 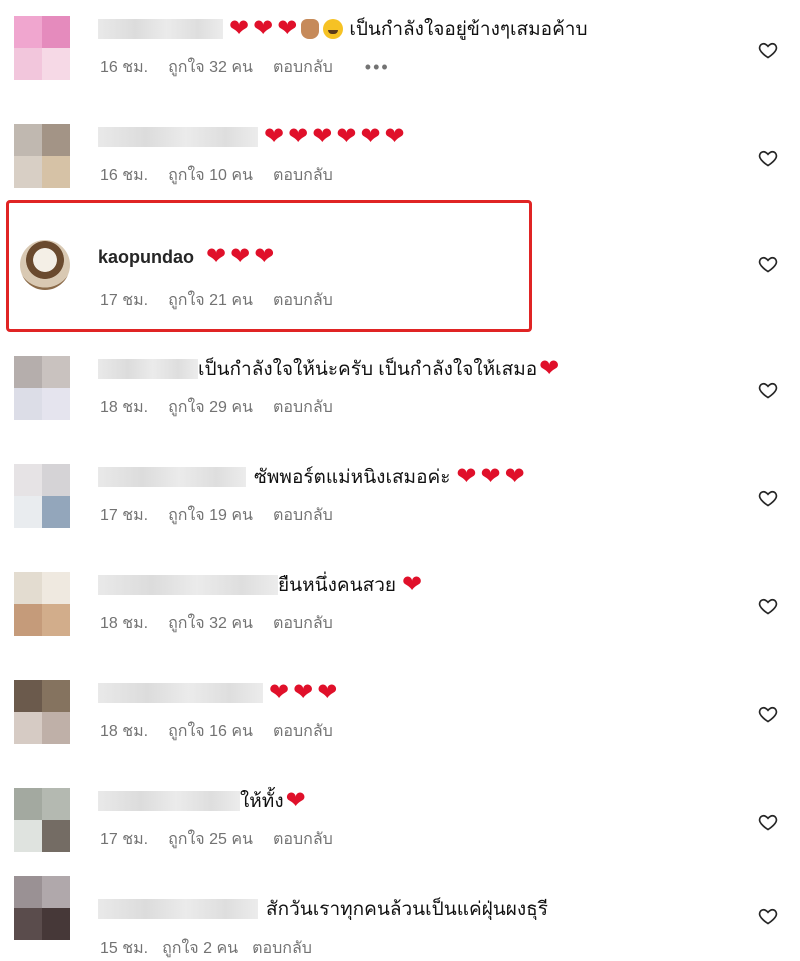 I want to click on like-count: ถูกใจ 10 คน, so click(x=210, y=175).